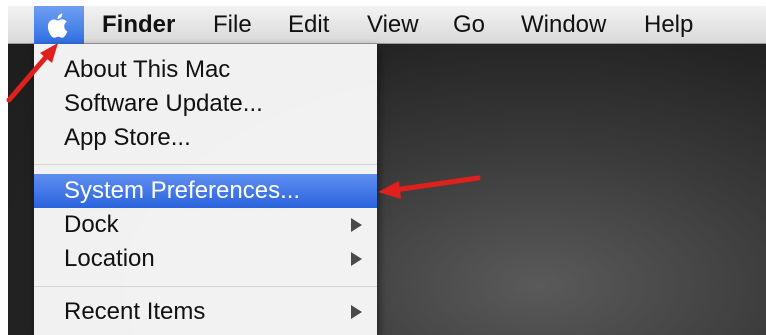 This screenshot has height=335, width=766. I want to click on arrow-to-apple-menu, so click(32, 73).